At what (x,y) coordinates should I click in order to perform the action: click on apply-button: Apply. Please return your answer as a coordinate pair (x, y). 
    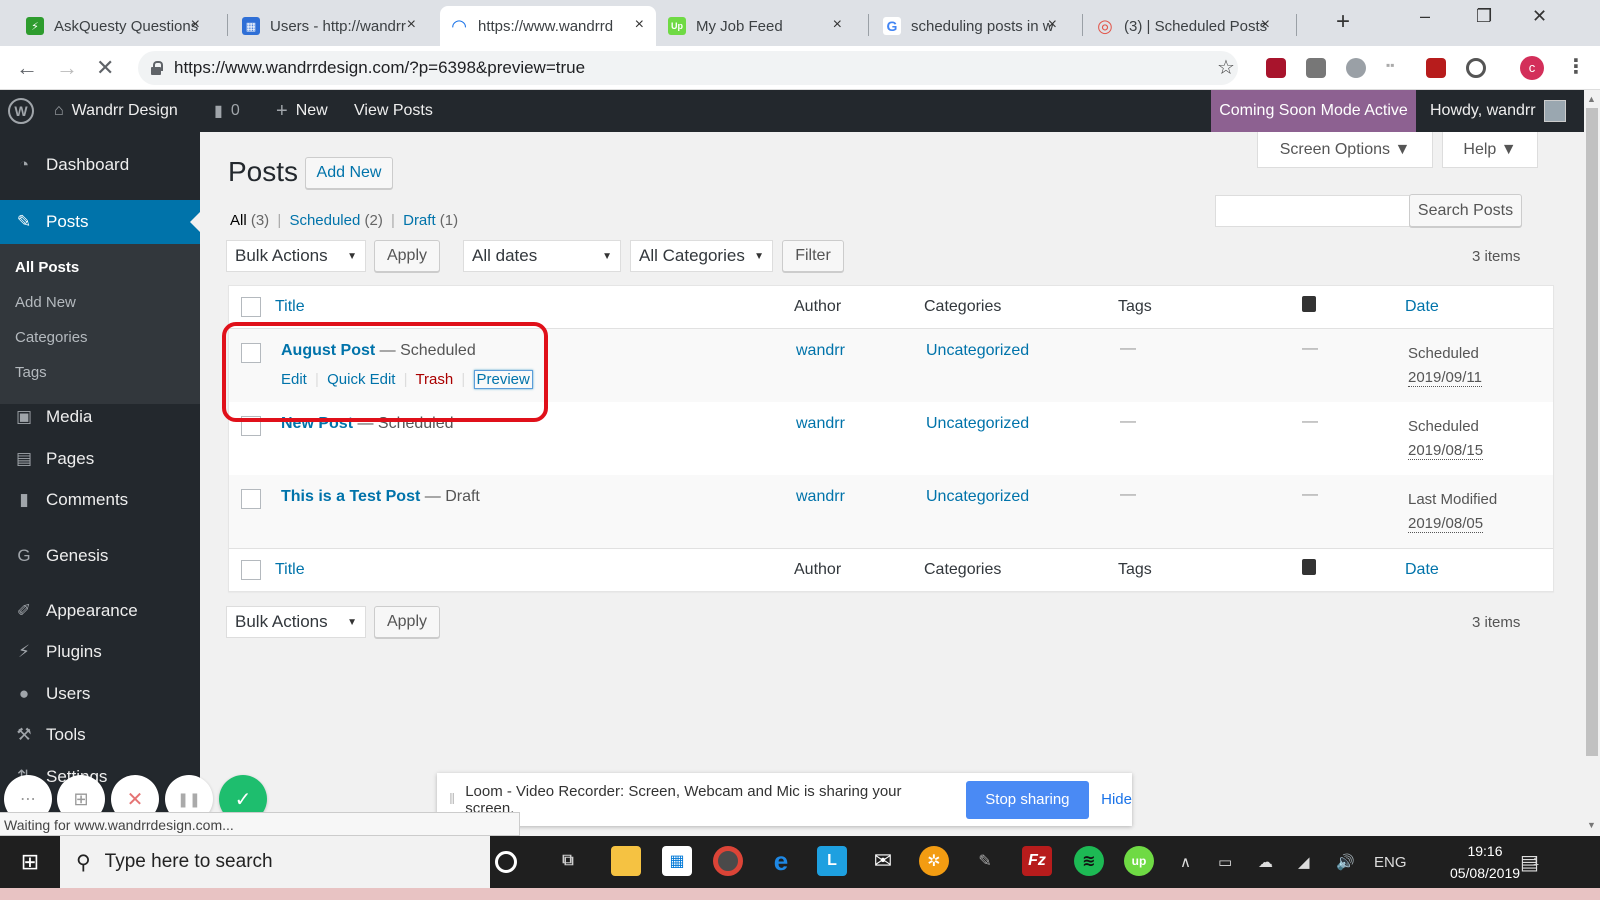
    Looking at the image, I should click on (407, 256).